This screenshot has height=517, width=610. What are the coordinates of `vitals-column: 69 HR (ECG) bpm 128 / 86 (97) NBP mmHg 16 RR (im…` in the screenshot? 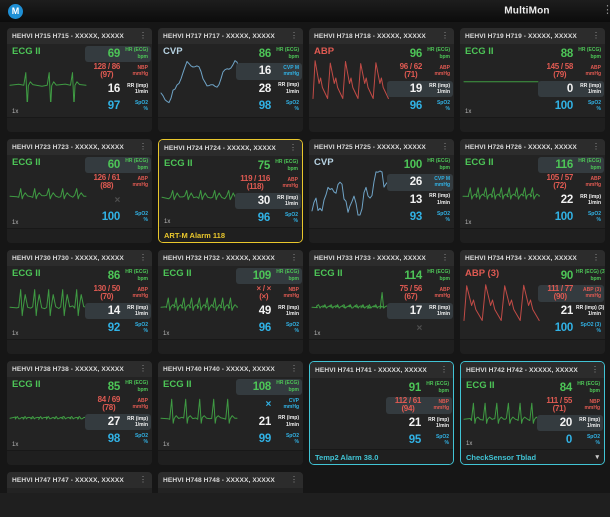 It's located at (118, 80).